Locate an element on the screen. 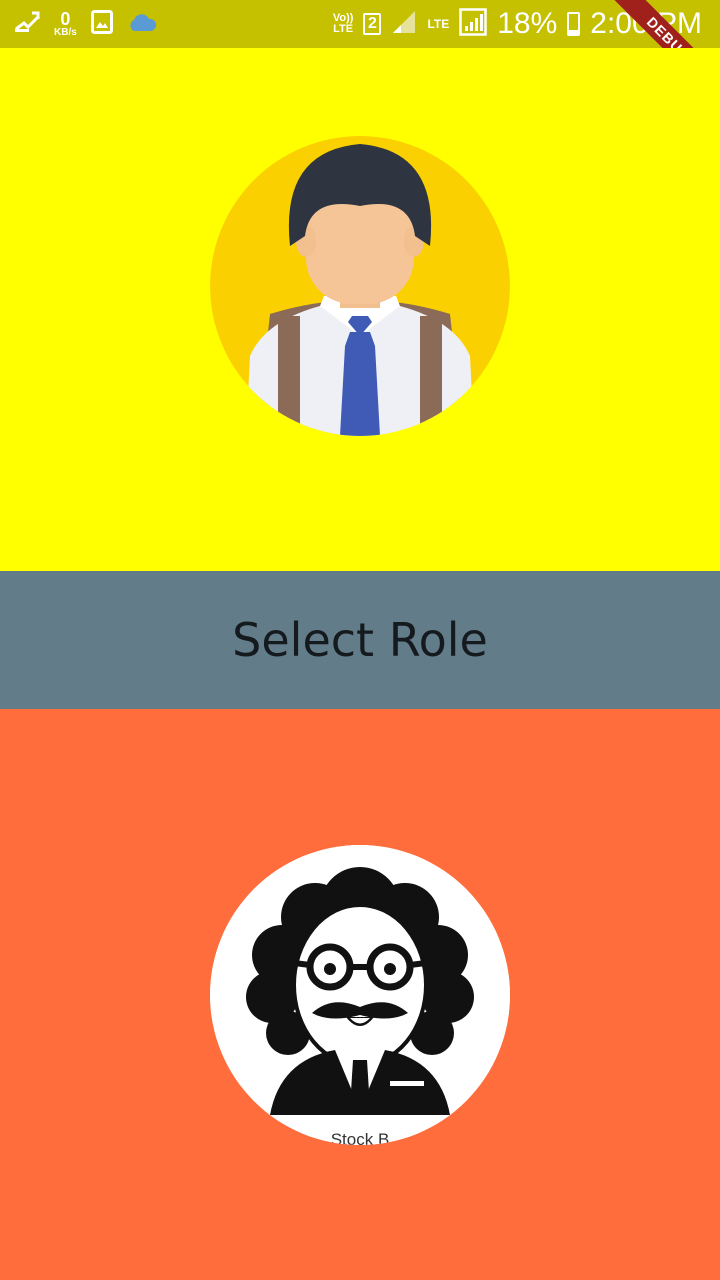 Image resolution: width=720 pixels, height=1280 pixels. battery-percent: 18% is located at coordinates (527, 23).